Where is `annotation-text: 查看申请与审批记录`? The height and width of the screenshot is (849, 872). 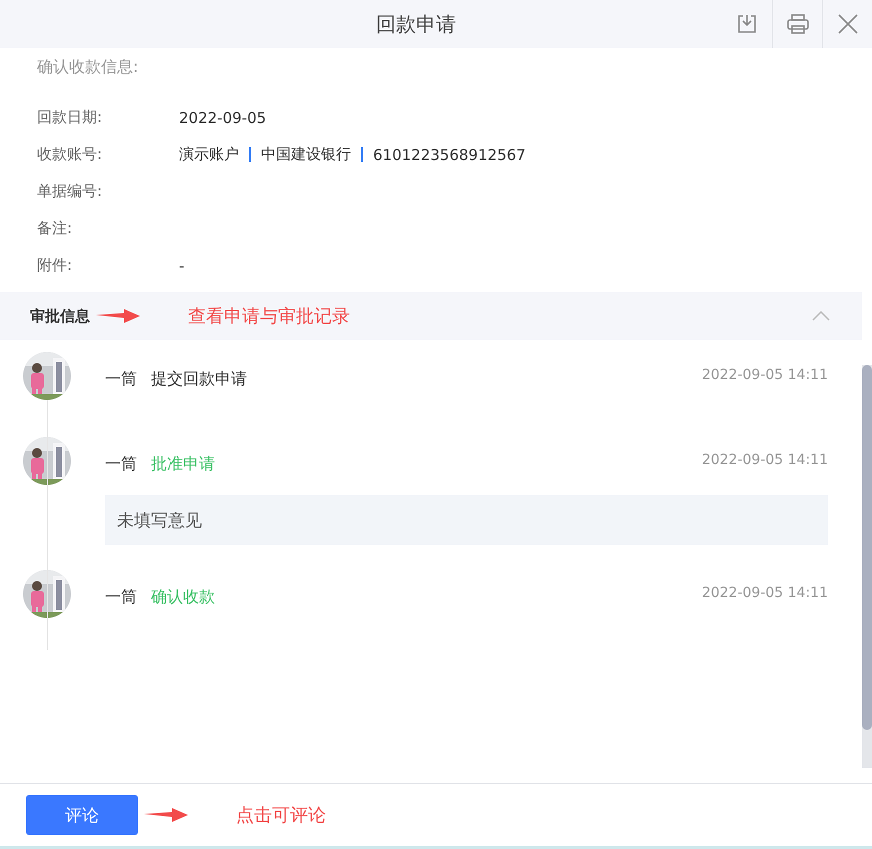
annotation-text: 查看申请与审批记录 is located at coordinates (269, 316).